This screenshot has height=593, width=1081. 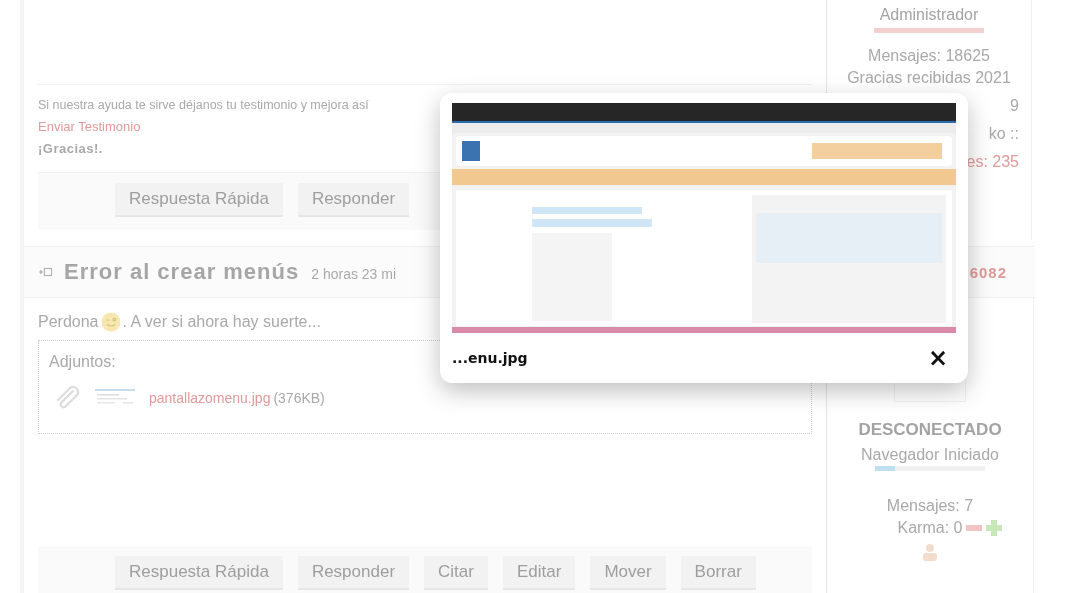 What do you see at coordinates (182, 272) in the screenshot?
I see `message-title: Error al crear menús` at bounding box center [182, 272].